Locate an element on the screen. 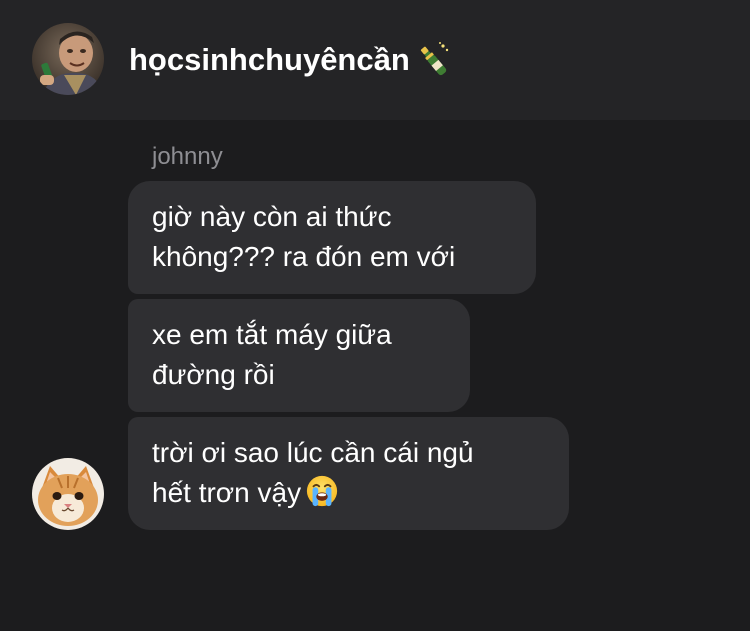 This screenshot has width=750, height=631. message-line: xe em tắt máy giữa is located at coordinates (272, 334).